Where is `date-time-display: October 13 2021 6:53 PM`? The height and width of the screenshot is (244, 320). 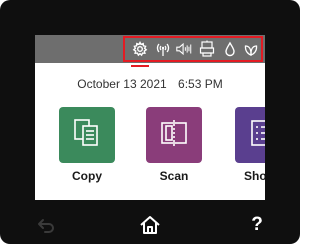 date-time-display: October 13 2021 6:53 PM is located at coordinates (150, 84).